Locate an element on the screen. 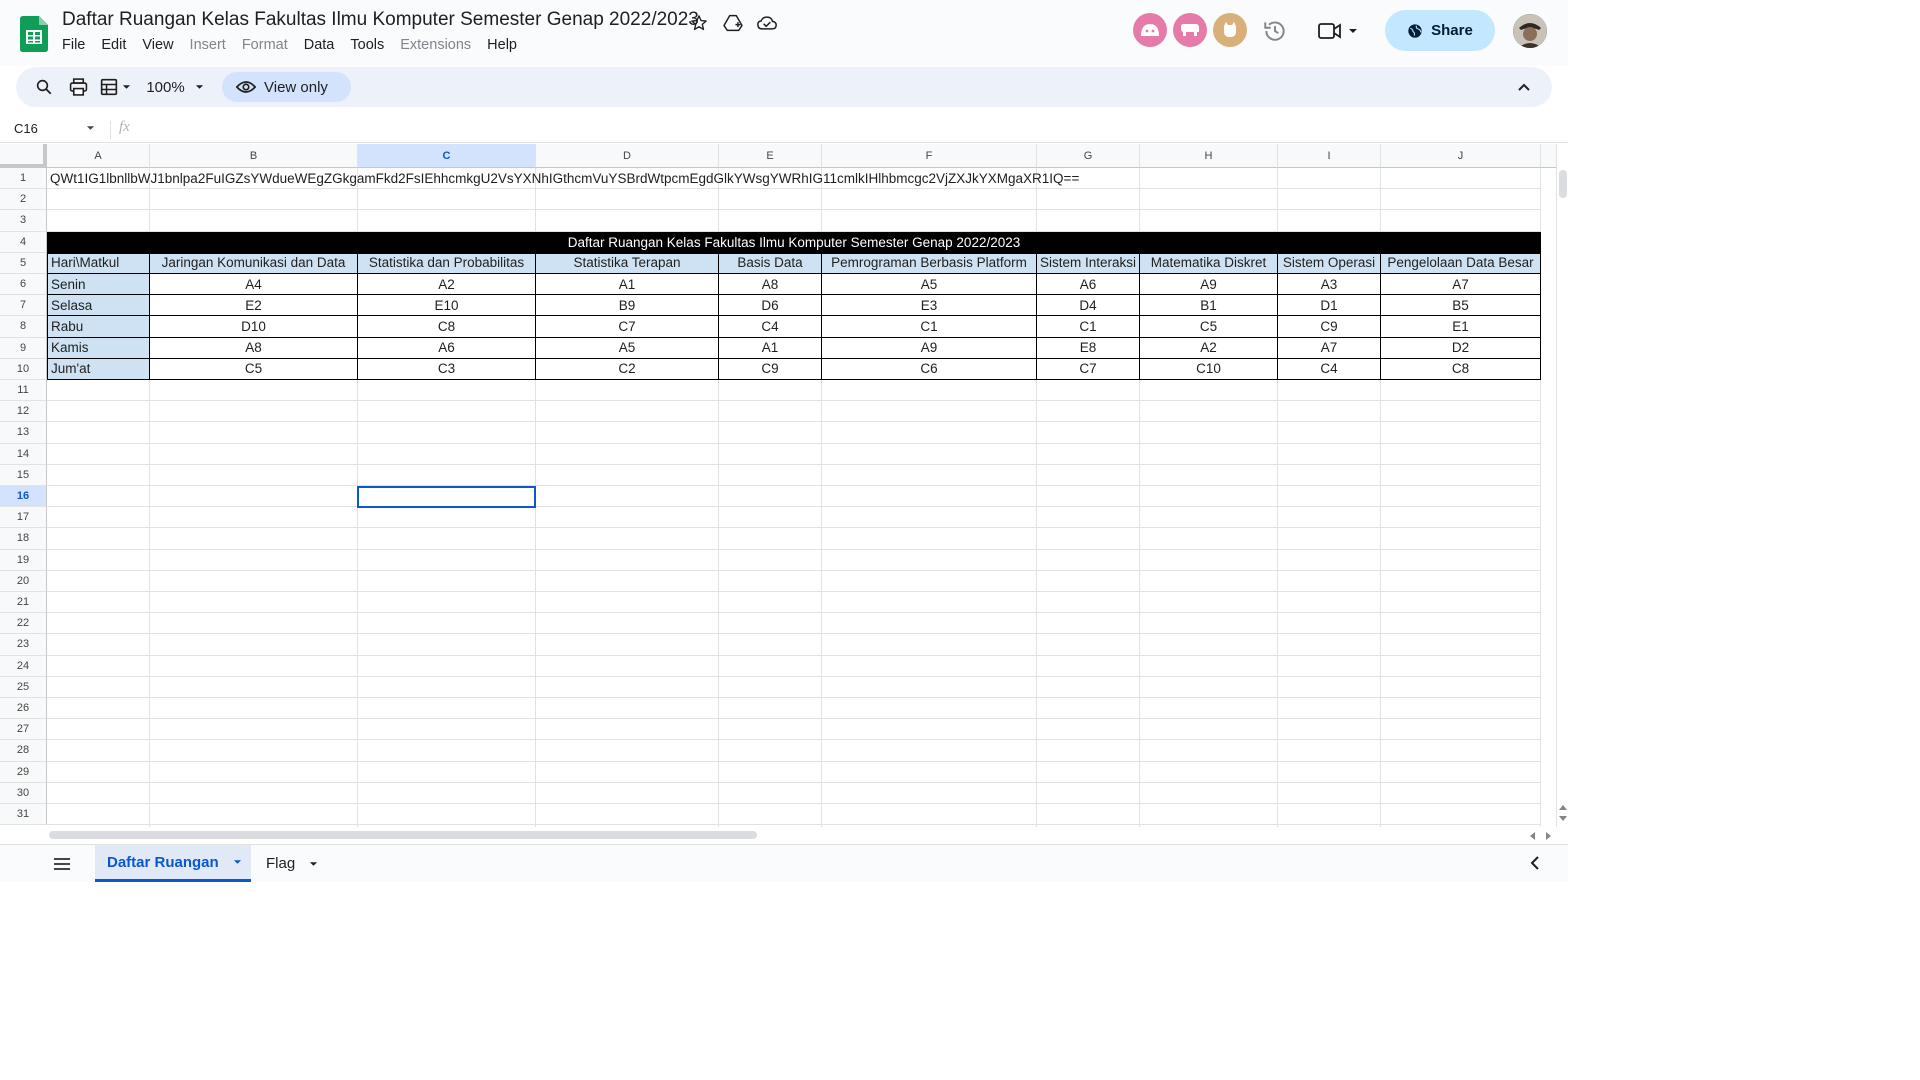  day-cell: Selasa is located at coordinates (98, 306).